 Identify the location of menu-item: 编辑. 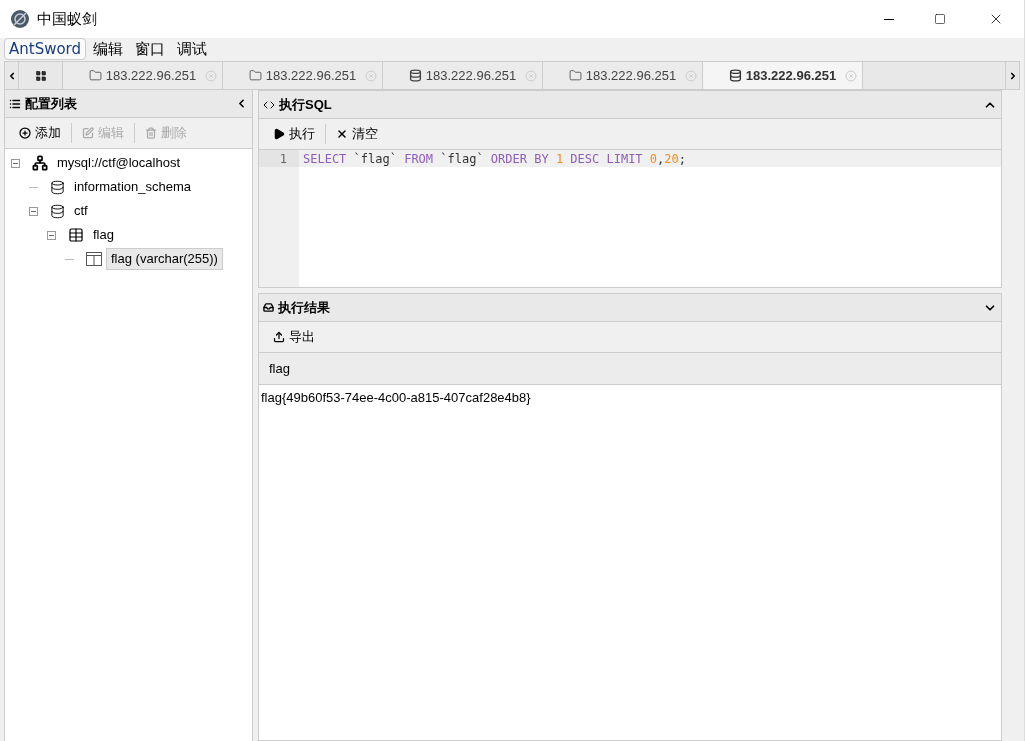
(108, 49).